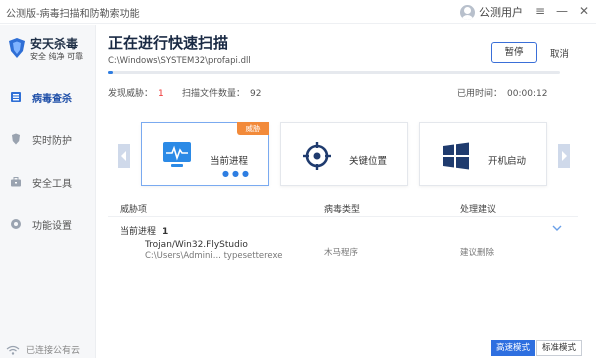 The width and height of the screenshot is (596, 358). Describe the element at coordinates (256, 94) in the screenshot. I see `files-scanned-count: 92` at that location.